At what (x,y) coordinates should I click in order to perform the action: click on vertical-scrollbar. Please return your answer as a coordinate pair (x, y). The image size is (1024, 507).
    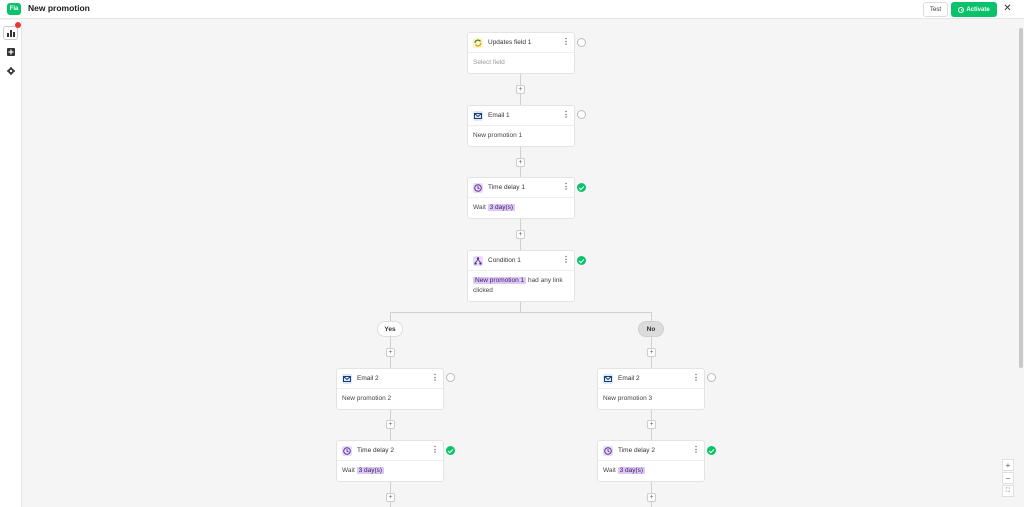
    Looking at the image, I should click on (1020, 263).